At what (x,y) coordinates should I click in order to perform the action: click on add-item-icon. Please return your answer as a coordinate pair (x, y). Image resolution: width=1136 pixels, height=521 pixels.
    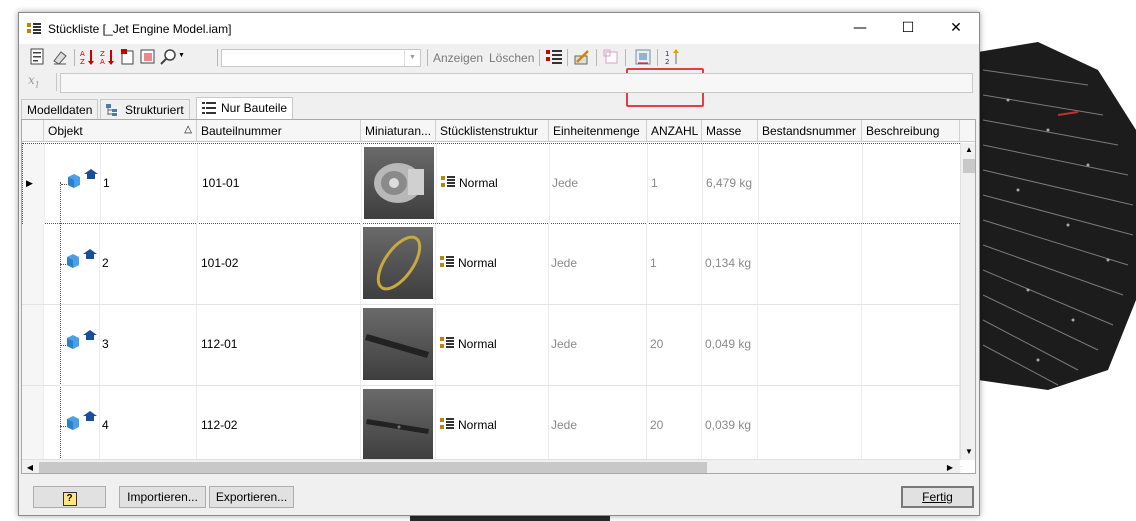
    Looking at the image, I should click on (612, 57).